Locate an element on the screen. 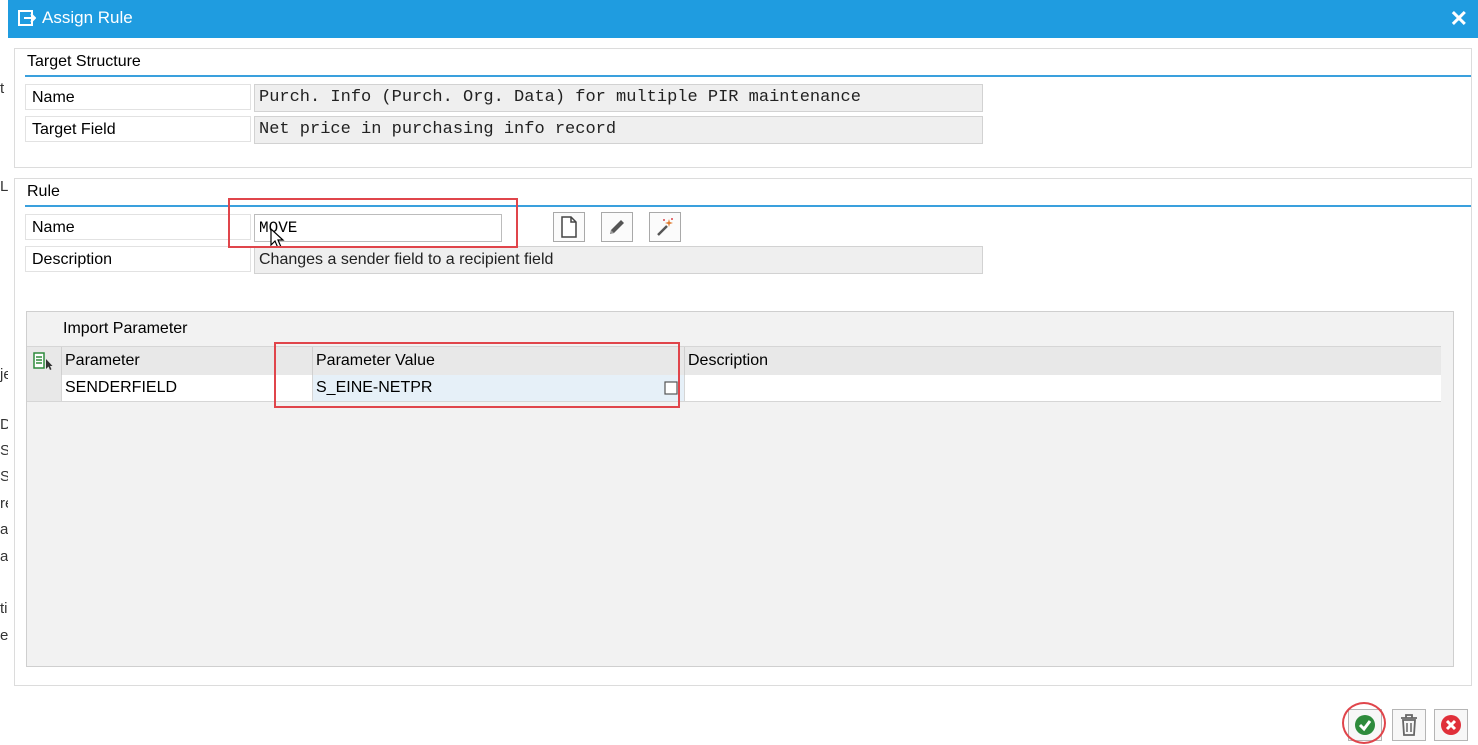 Image resolution: width=1478 pixels, height=745 pixels. new-document-icon is located at coordinates (569, 227).